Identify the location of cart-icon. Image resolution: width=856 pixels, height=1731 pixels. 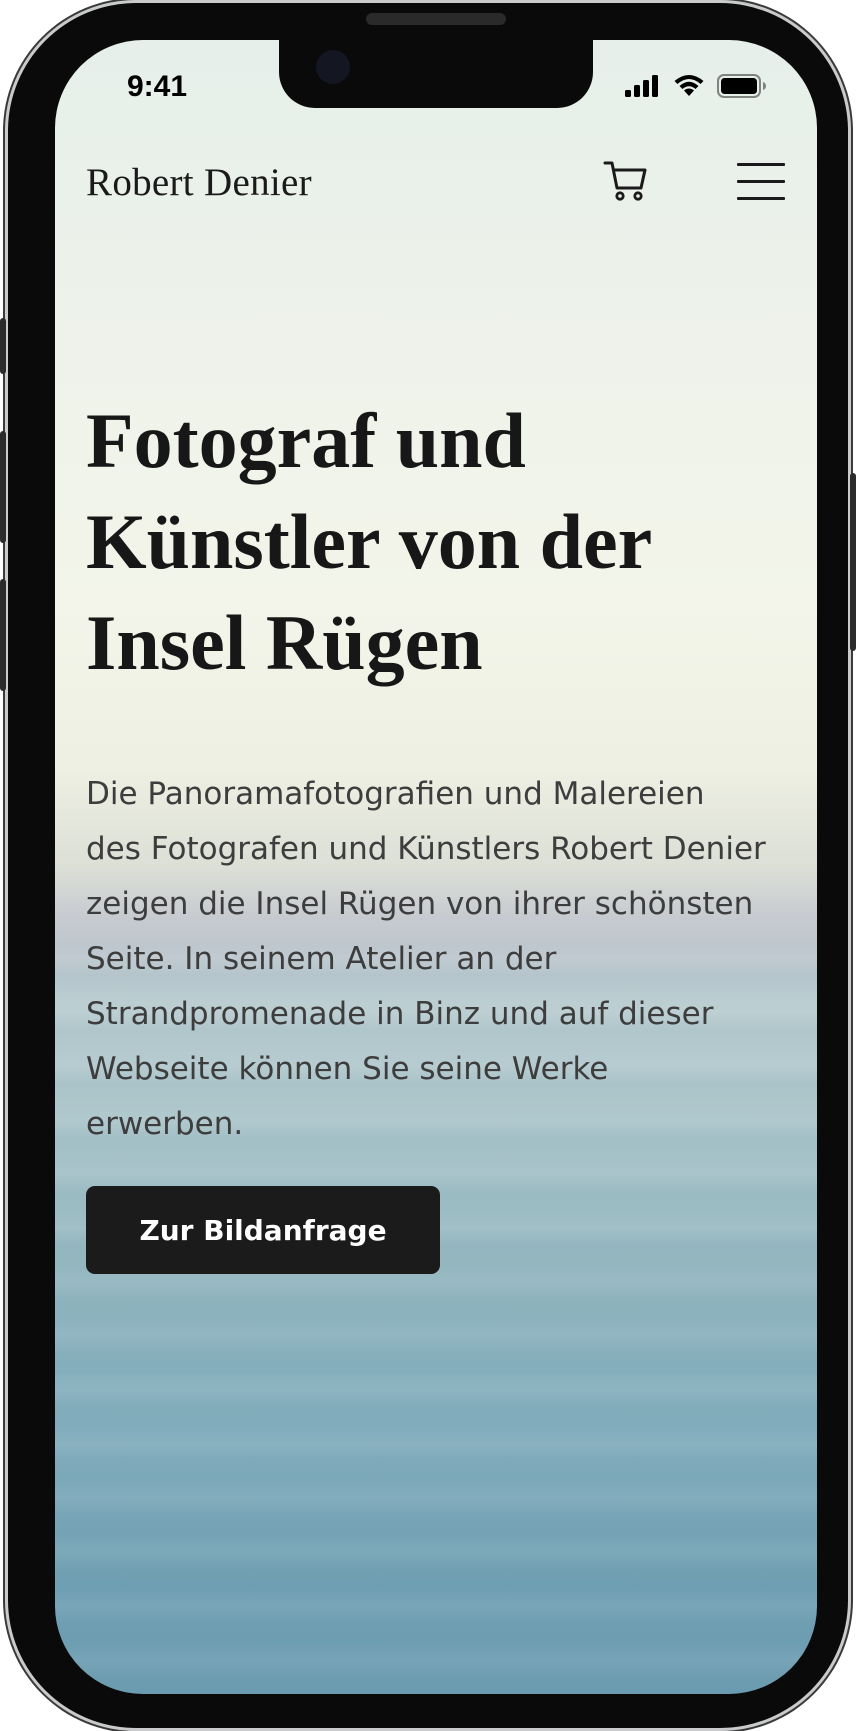
(625, 181).